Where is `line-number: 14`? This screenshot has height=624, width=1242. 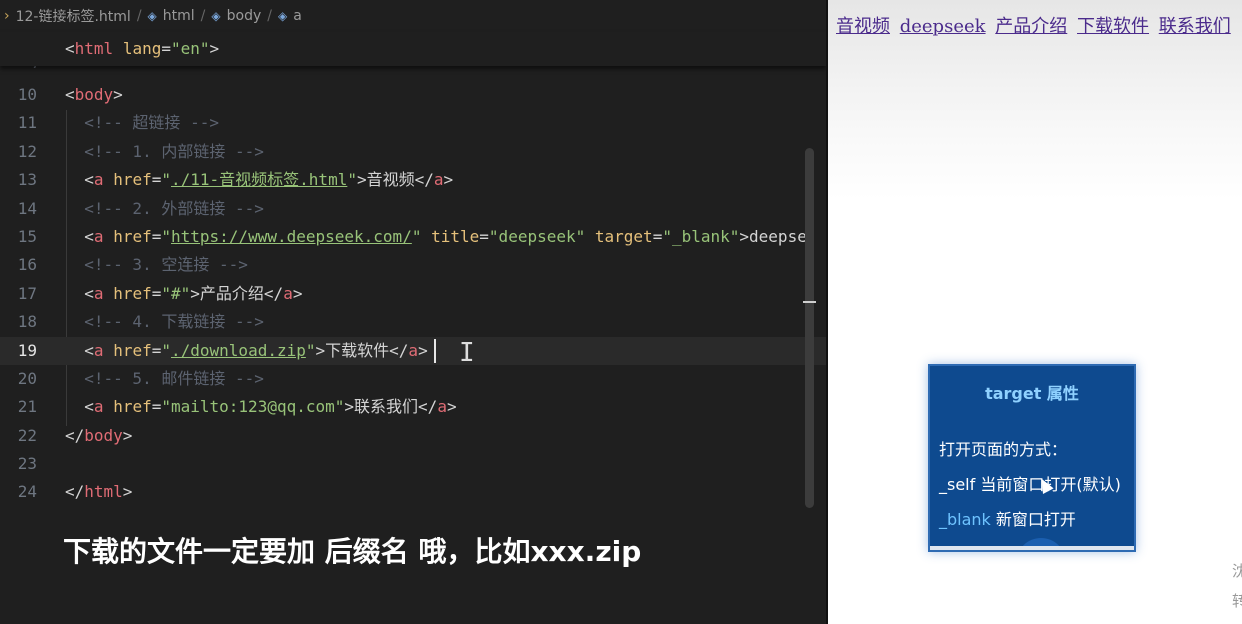 line-number: 14 is located at coordinates (27, 208).